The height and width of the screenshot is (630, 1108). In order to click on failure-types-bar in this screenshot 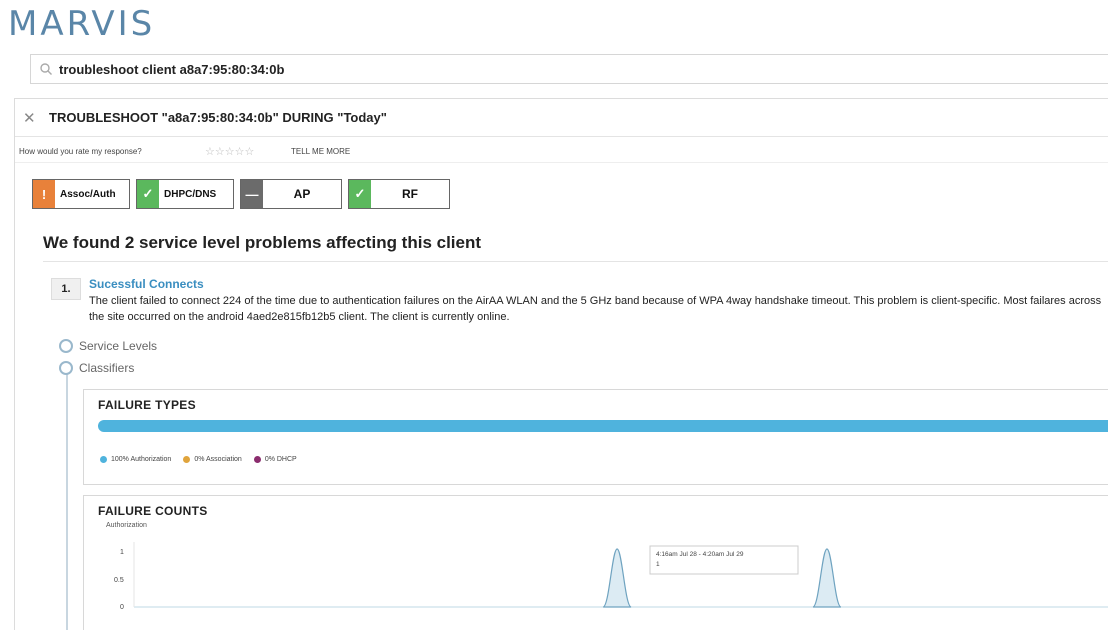, I will do `click(603, 426)`.